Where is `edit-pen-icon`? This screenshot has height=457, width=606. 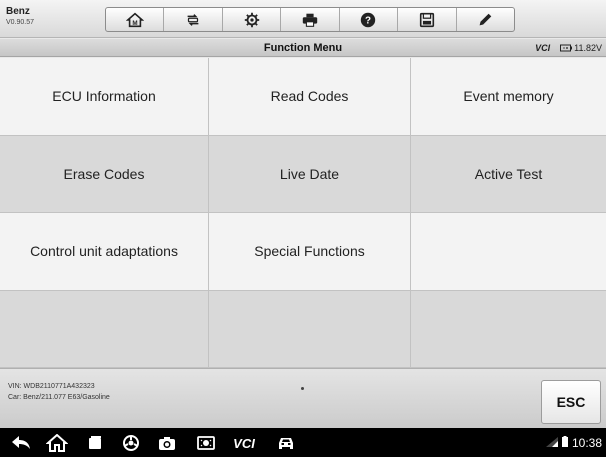
edit-pen-icon is located at coordinates (485, 19).